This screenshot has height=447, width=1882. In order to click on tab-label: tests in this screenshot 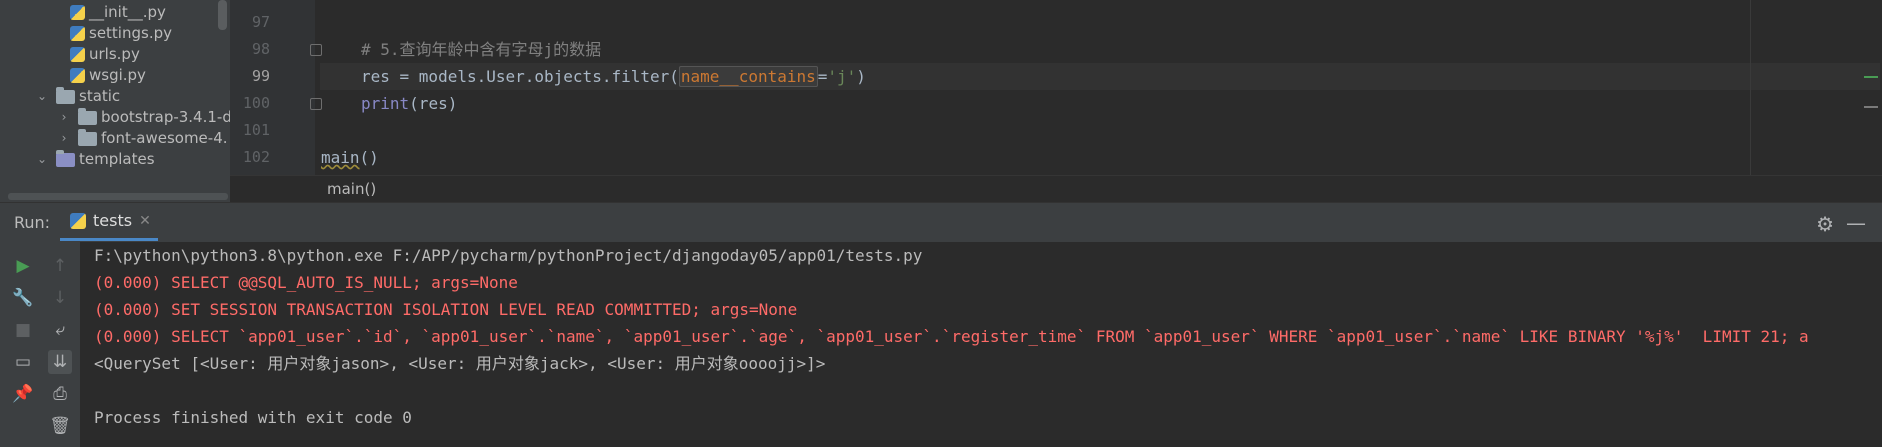, I will do `click(113, 220)`.